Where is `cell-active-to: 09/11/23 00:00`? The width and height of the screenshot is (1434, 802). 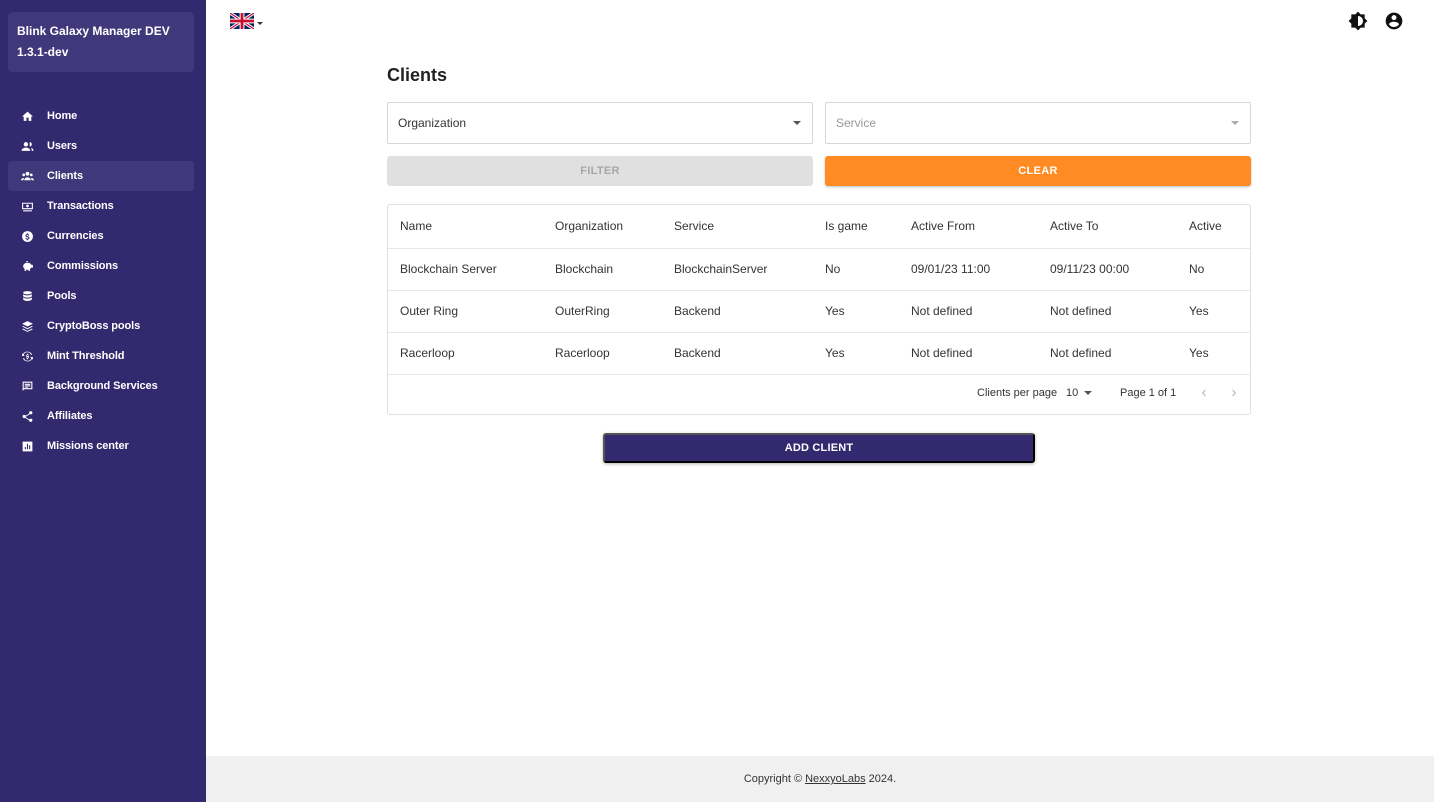
cell-active-to: 09/11/23 00:00 is located at coordinates (1107, 269).